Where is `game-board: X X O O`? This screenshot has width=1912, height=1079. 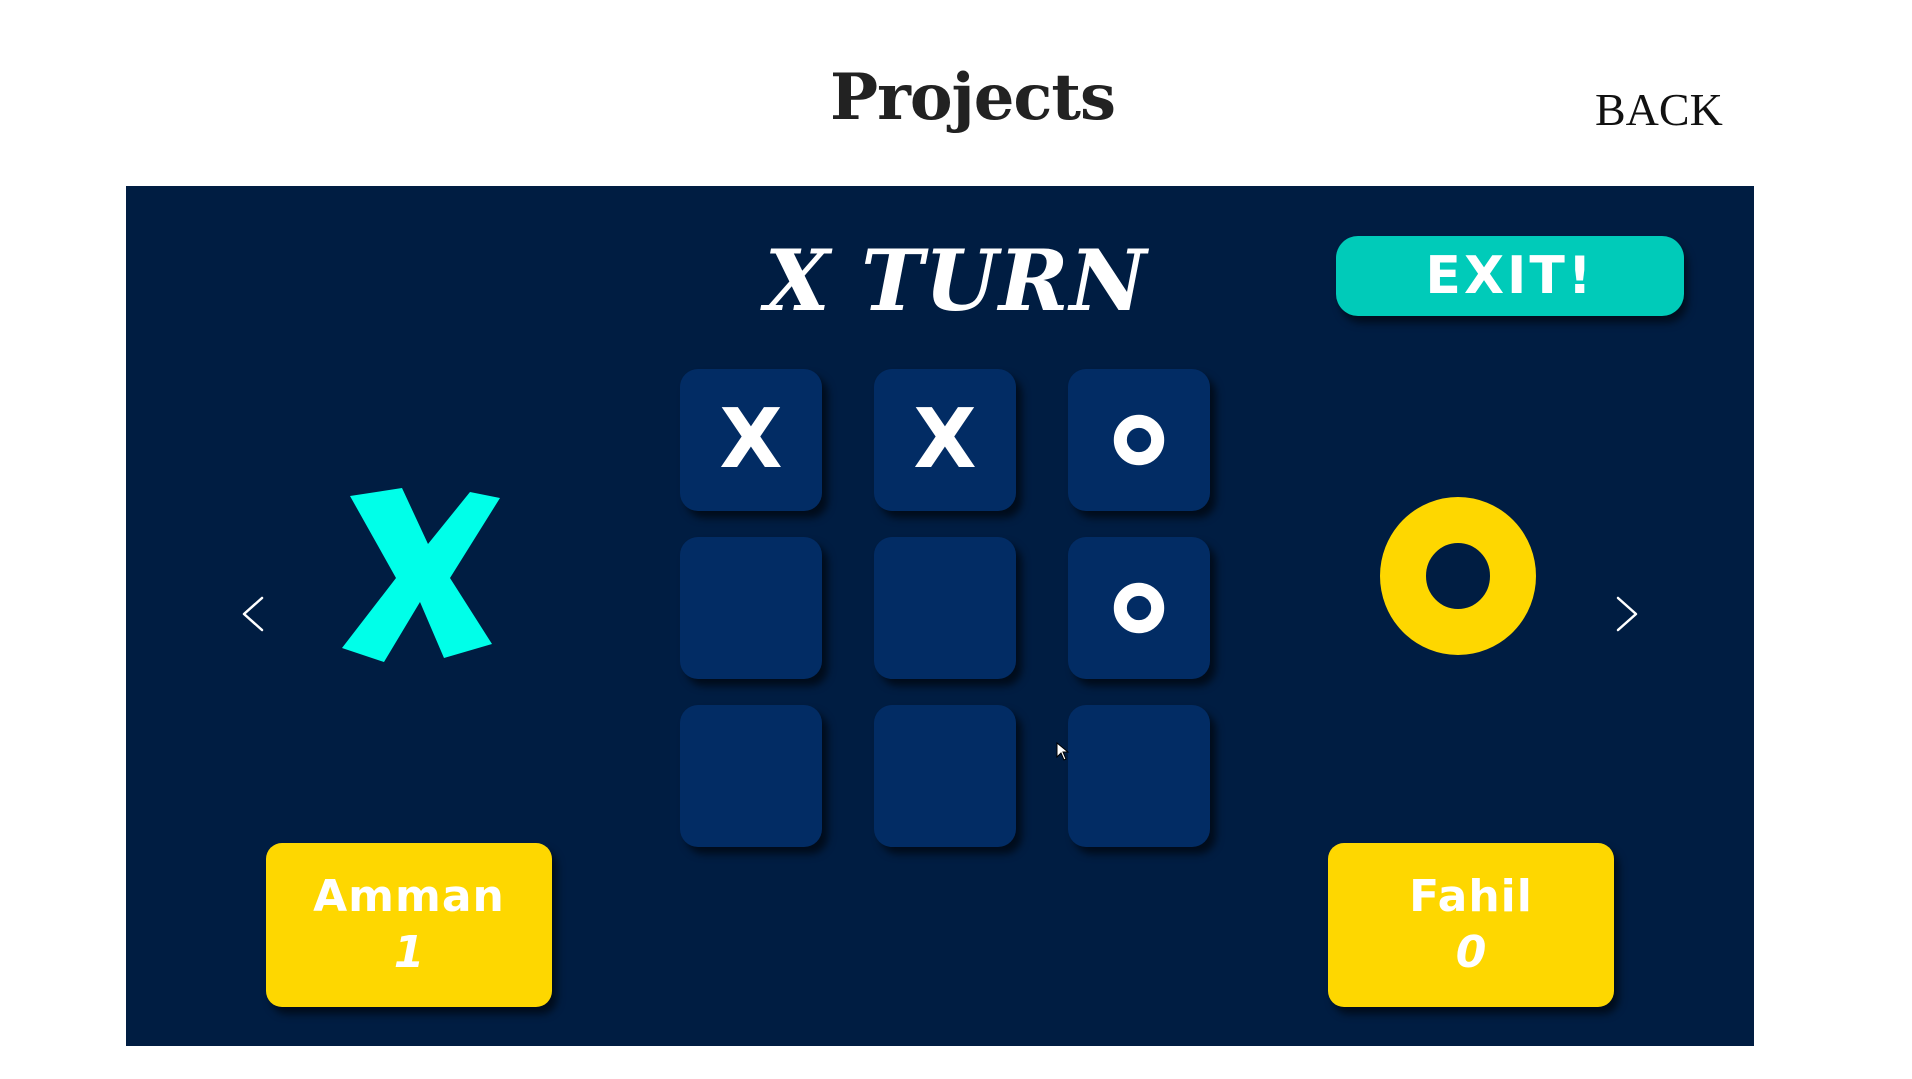
game-board: X X O O is located at coordinates (945, 609).